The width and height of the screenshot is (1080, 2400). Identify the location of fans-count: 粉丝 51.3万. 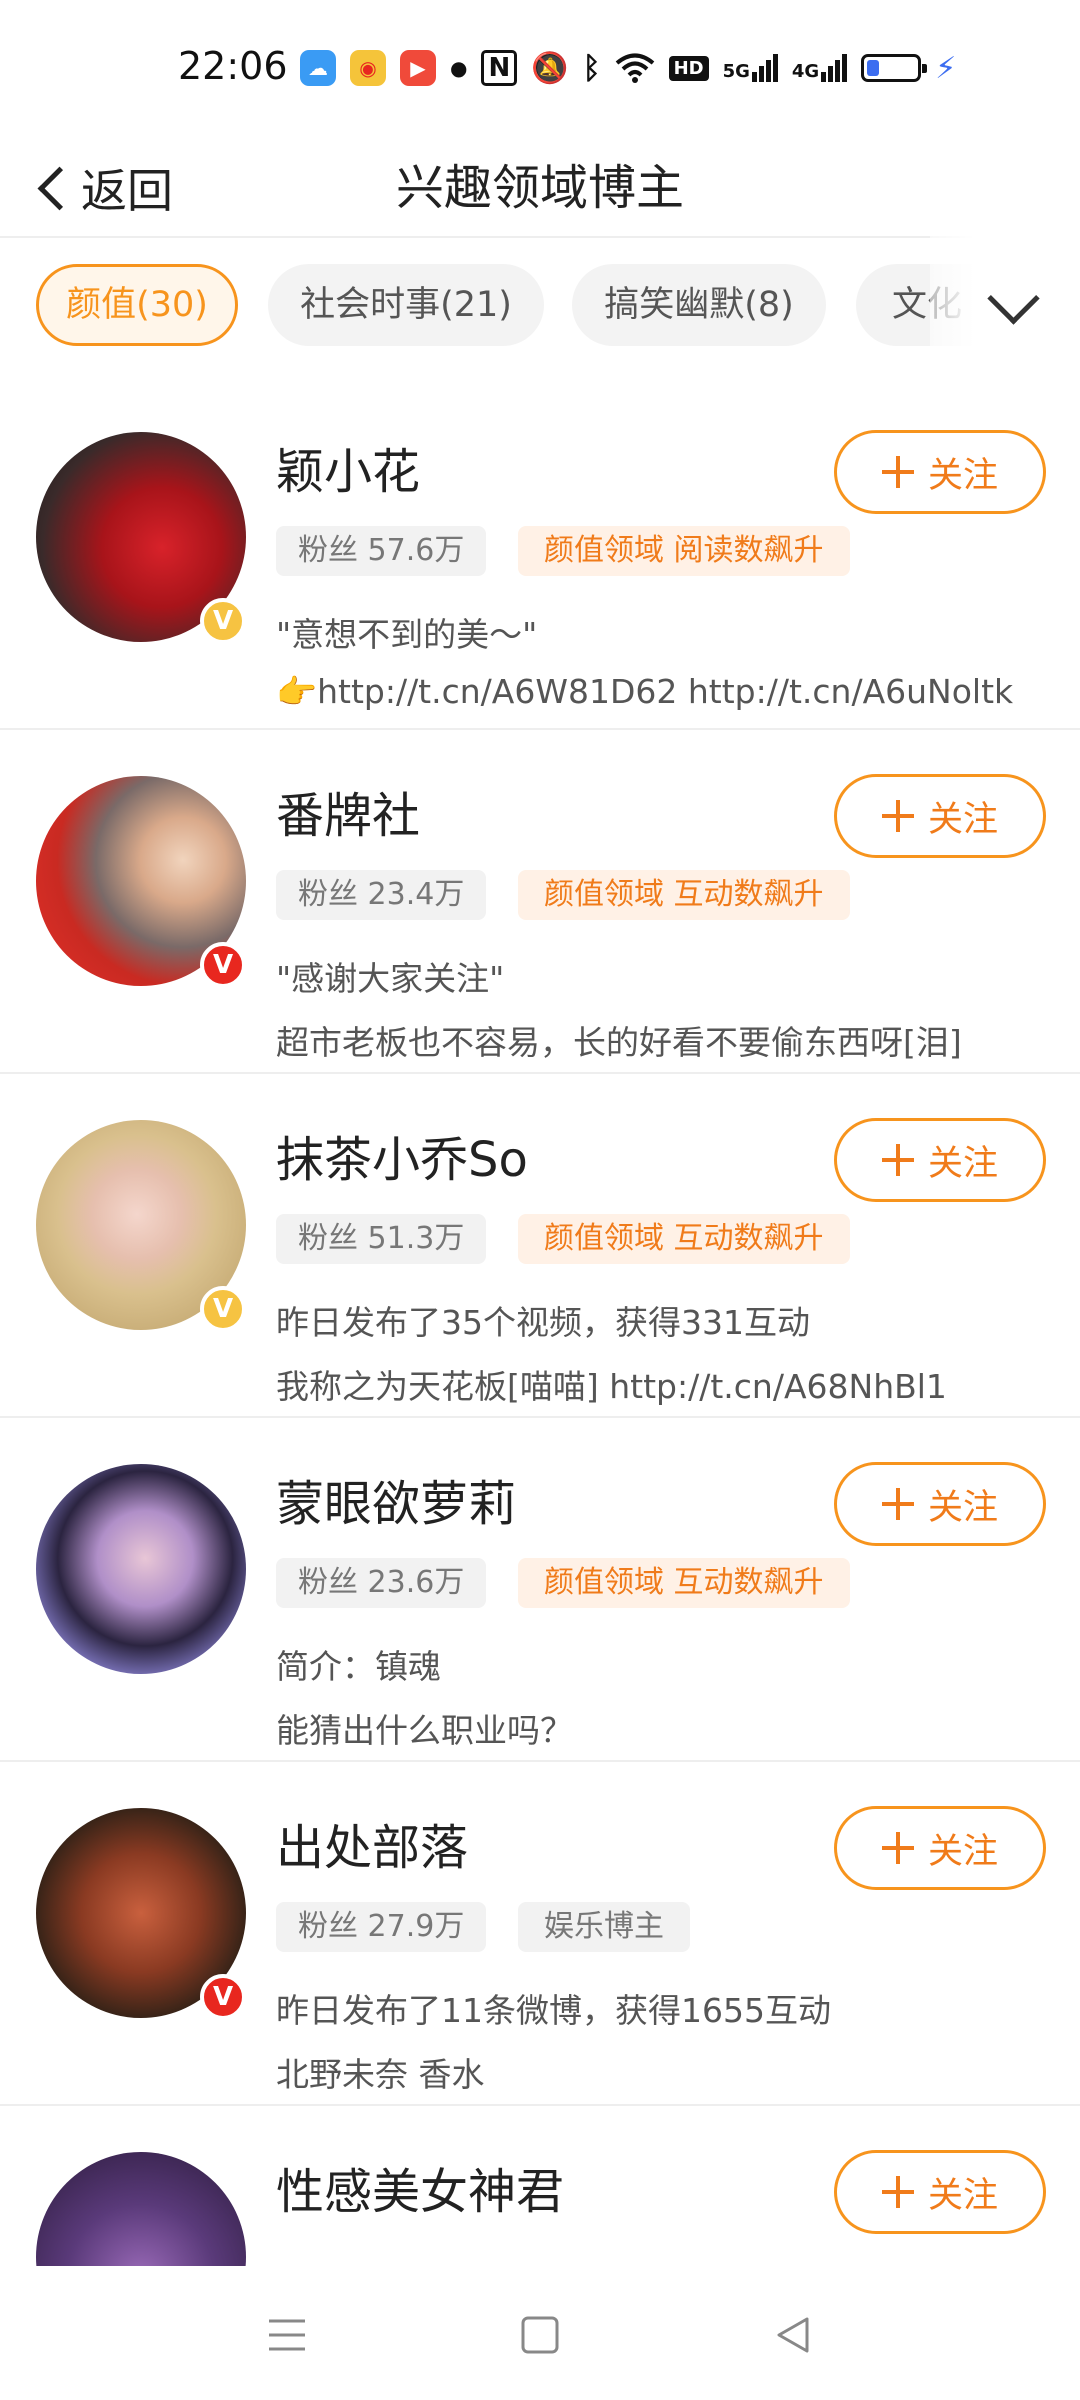
(381, 1239).